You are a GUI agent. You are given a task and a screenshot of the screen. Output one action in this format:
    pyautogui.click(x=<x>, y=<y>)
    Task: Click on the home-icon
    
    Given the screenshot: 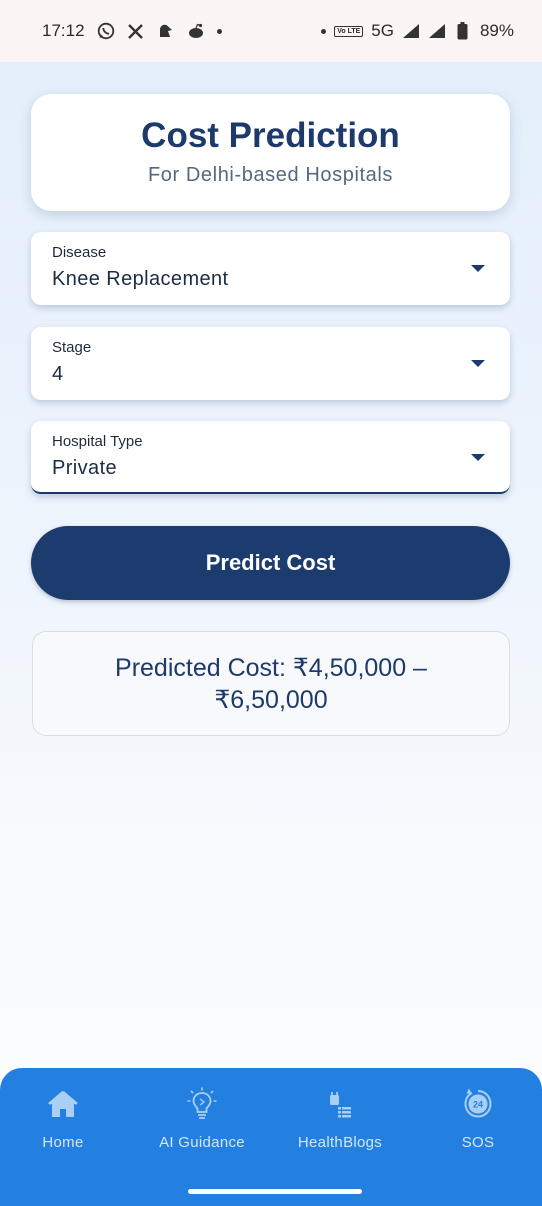 What is the action you would take?
    pyautogui.click(x=63, y=1104)
    